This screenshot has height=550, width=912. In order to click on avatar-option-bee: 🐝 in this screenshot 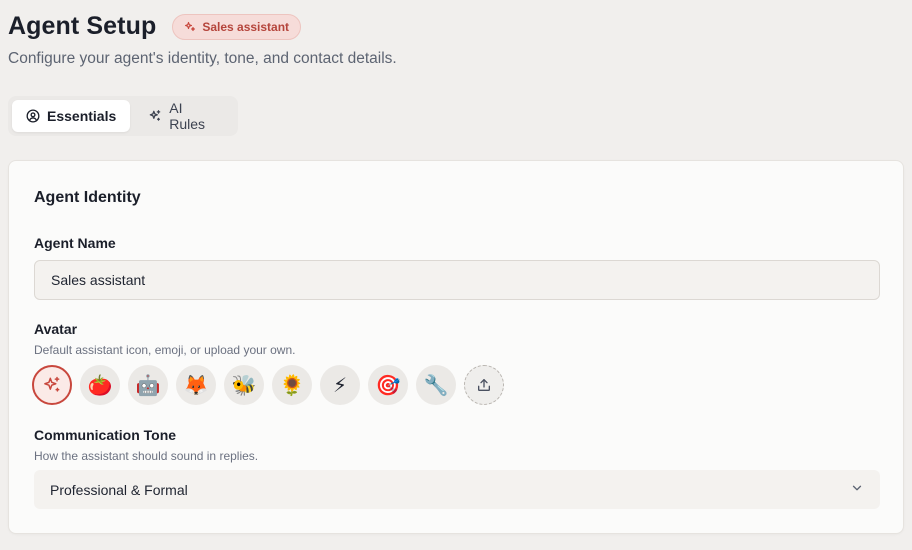, I will do `click(244, 385)`.